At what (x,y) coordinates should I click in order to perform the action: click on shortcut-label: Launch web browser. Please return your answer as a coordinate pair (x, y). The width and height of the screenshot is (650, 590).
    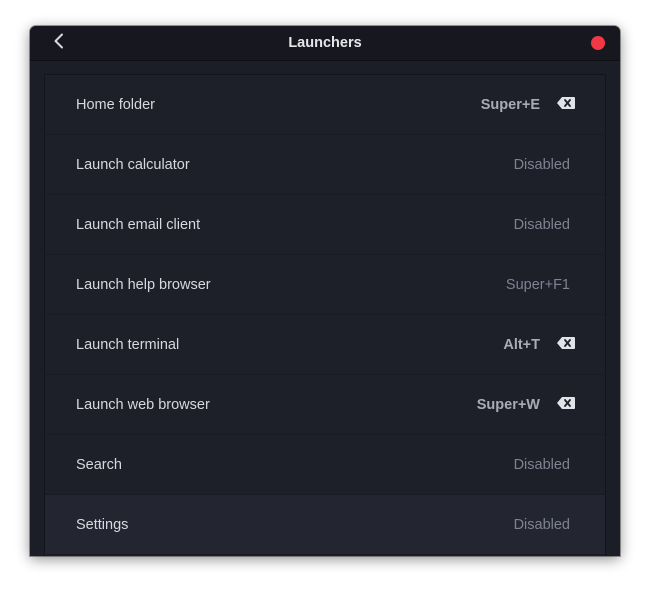
    Looking at the image, I should click on (143, 404).